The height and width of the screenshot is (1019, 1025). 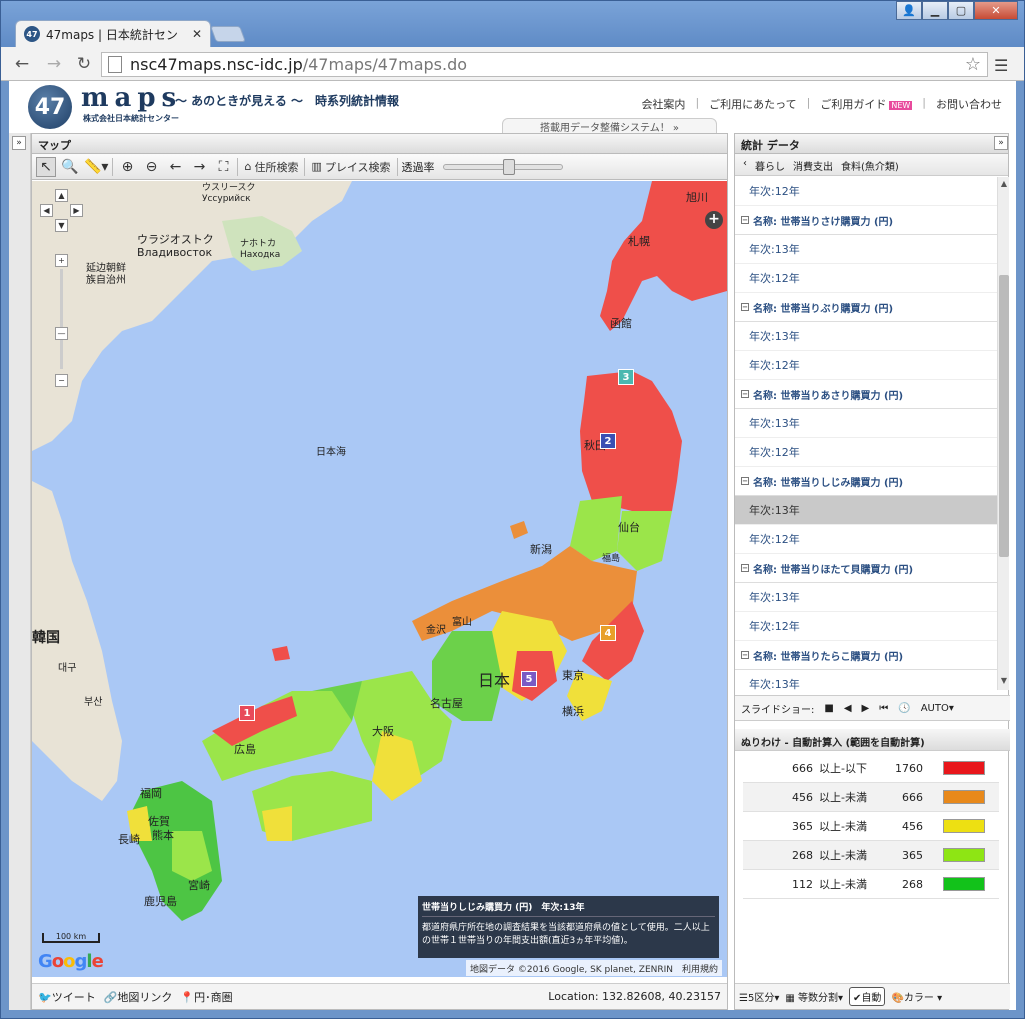 I want to click on fullscreen-icon: ⛶, so click(x=223, y=167).